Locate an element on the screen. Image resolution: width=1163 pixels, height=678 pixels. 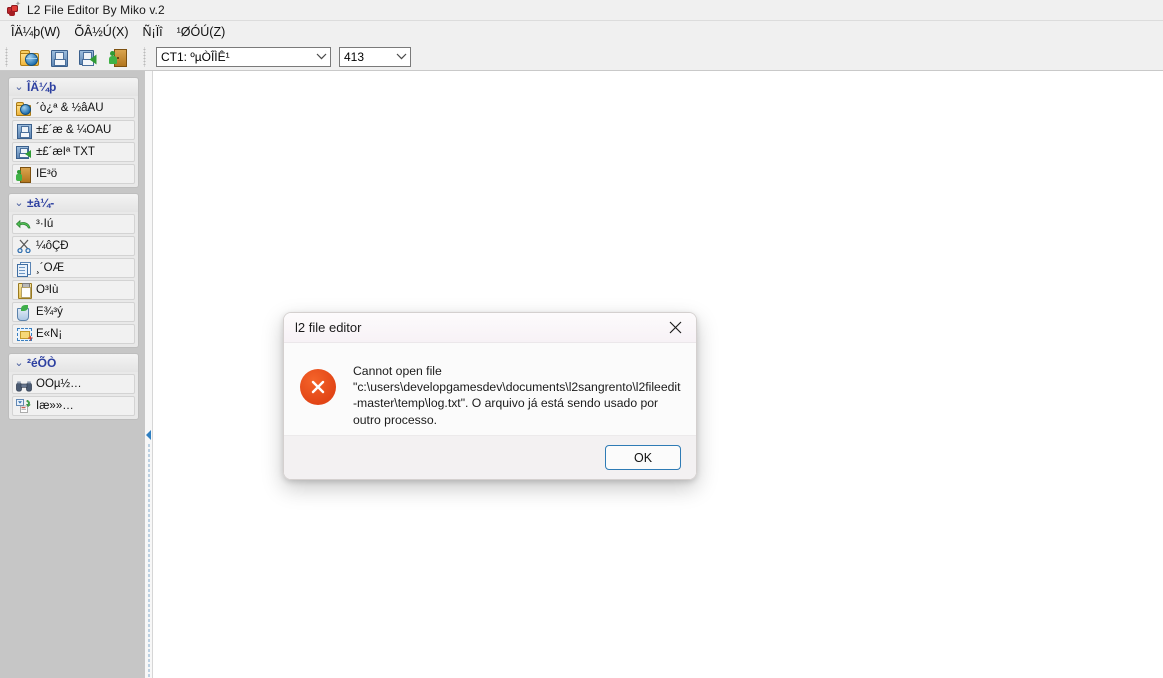
sidebar-item-save-as-txt: ±£´æÎª TXT is located at coordinates (73, 152).